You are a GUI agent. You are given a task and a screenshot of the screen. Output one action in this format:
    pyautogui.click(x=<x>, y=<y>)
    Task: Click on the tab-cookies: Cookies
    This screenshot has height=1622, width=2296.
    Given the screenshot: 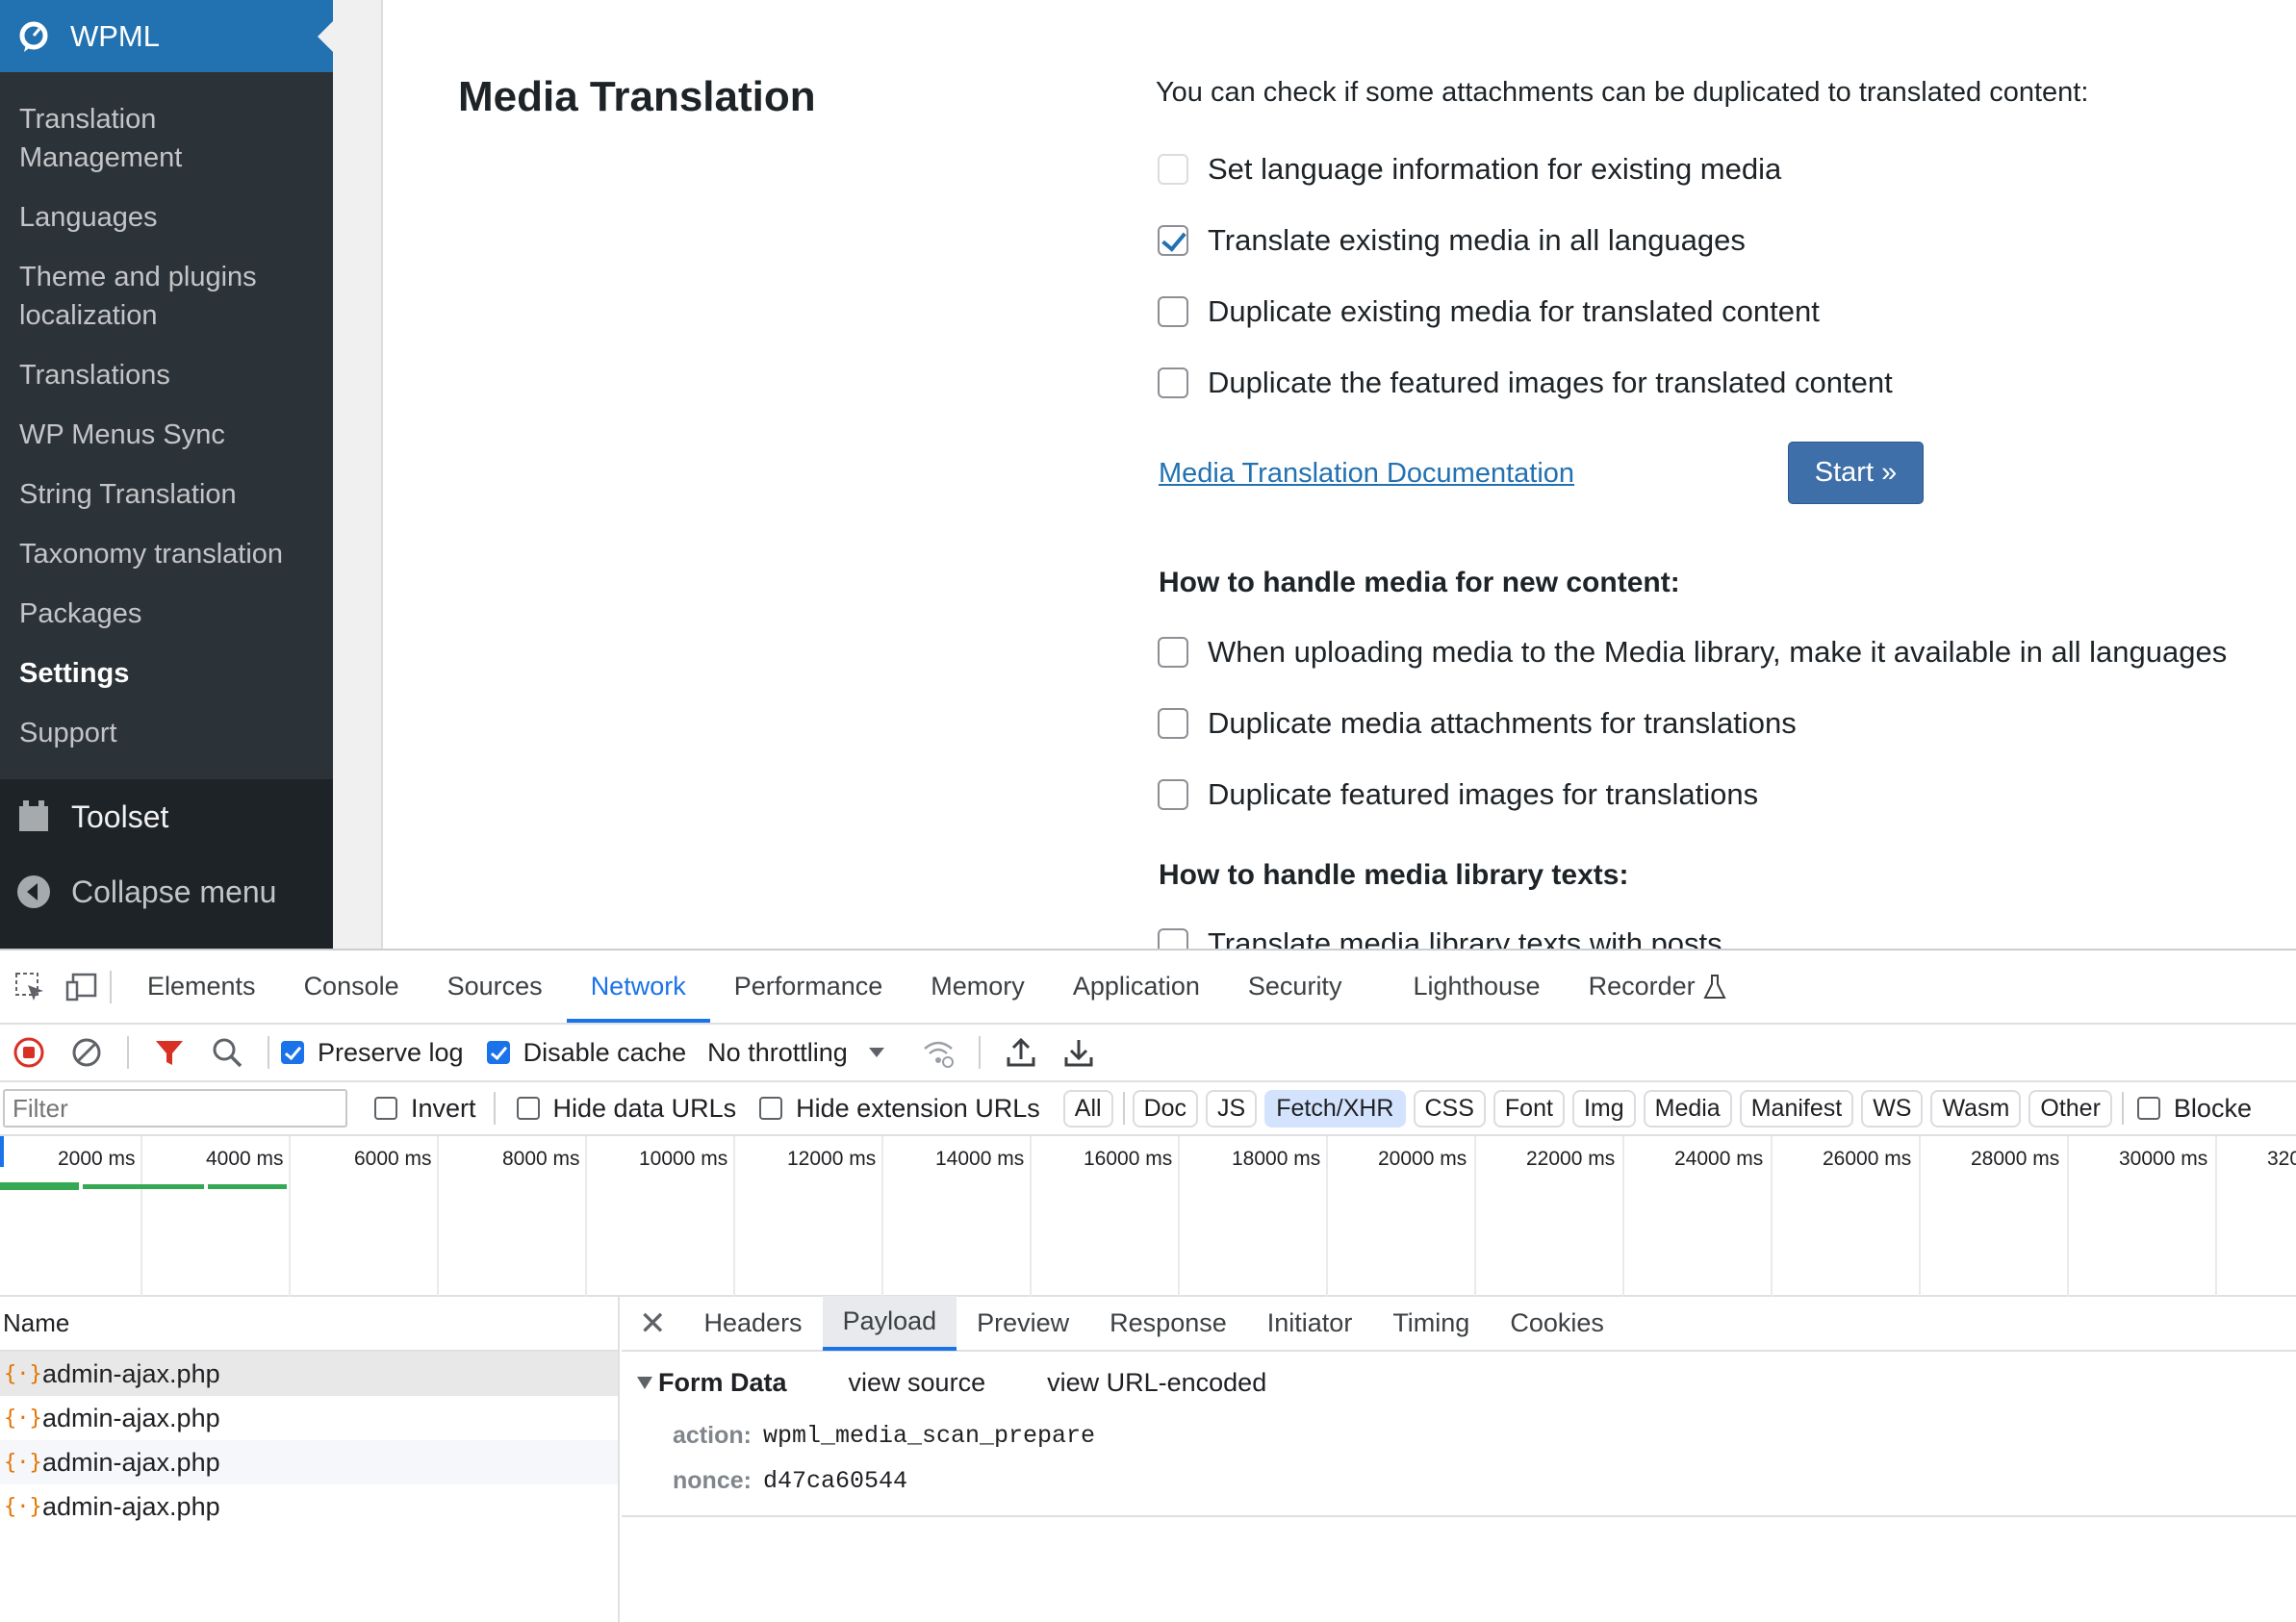 What is the action you would take?
    pyautogui.click(x=1557, y=1324)
    